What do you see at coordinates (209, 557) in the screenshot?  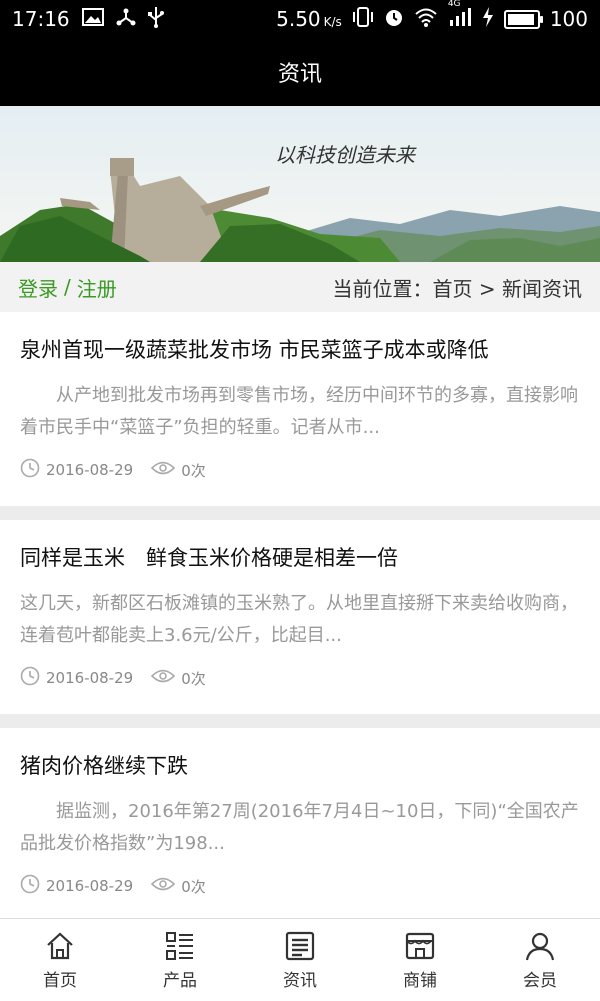 I see `news-title: 同样是玉米 鲜食玉米价格硬是相差一倍` at bounding box center [209, 557].